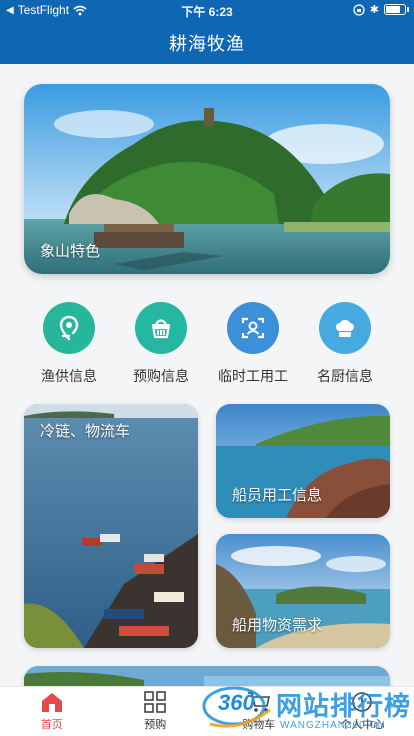 This screenshot has width=414, height=736. Describe the element at coordinates (277, 495) in the screenshot. I see `card-crew-title: 船员用工信息` at that location.